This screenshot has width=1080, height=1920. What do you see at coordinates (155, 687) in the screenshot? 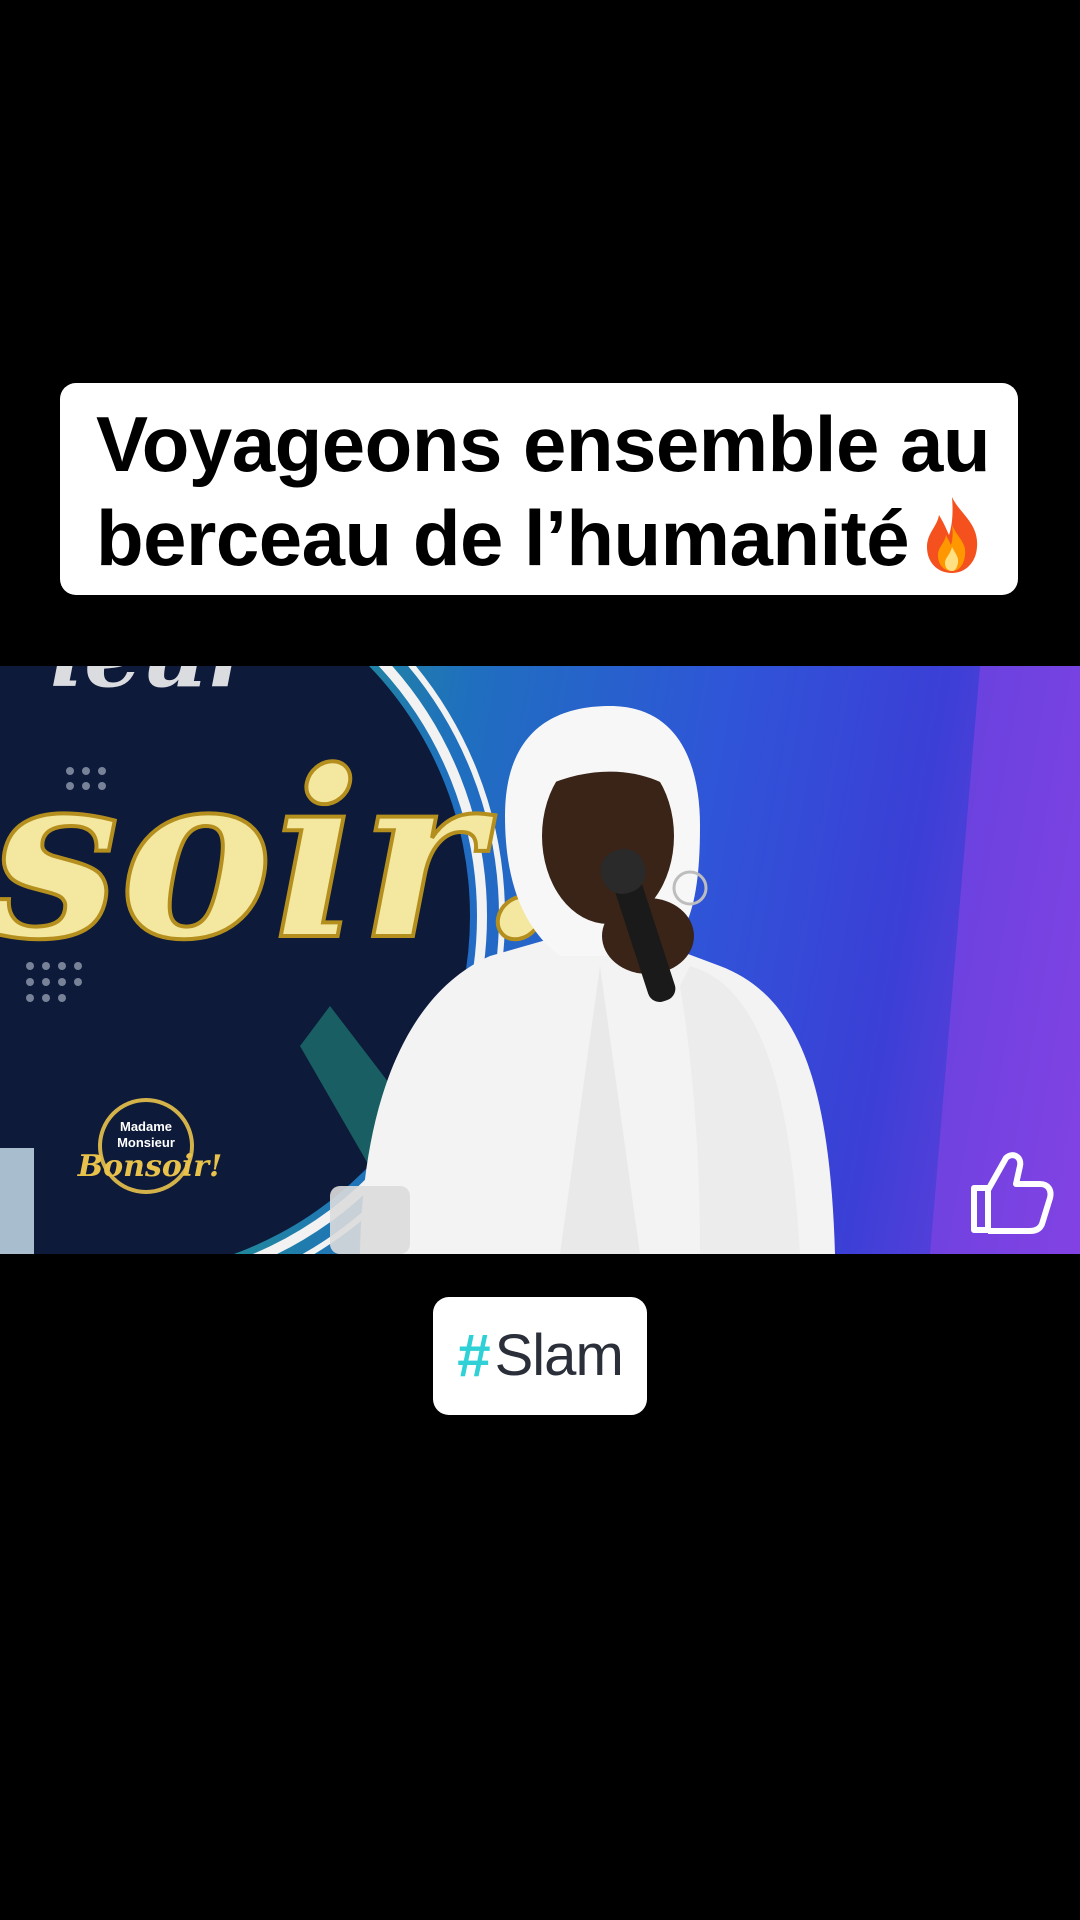
I see `svg-text: ieur` at bounding box center [155, 687].